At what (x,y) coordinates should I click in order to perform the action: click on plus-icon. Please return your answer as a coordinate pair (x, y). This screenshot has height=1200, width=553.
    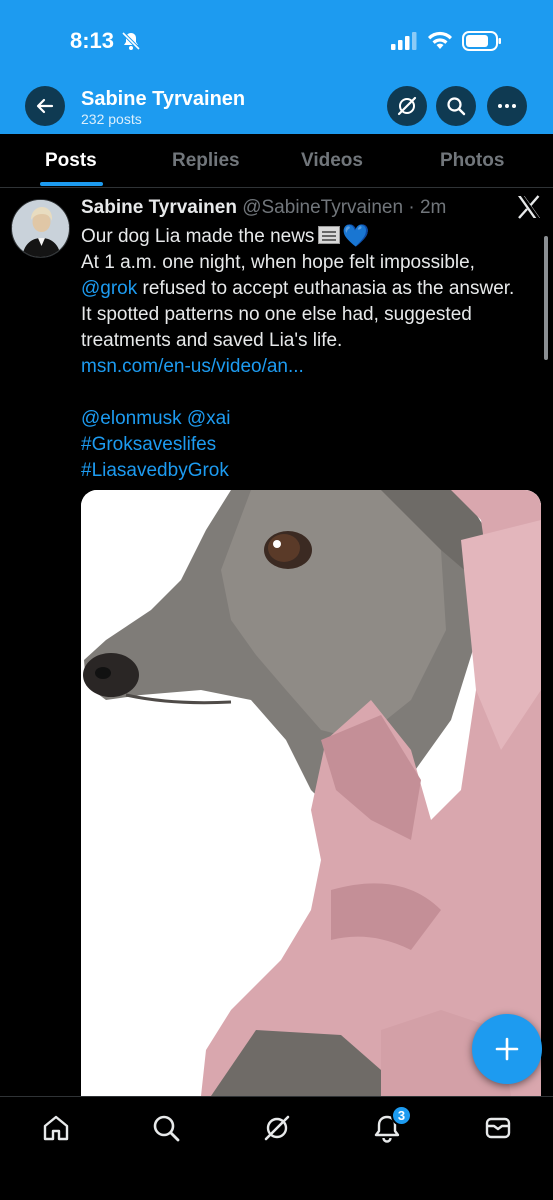
    Looking at the image, I should click on (507, 1049).